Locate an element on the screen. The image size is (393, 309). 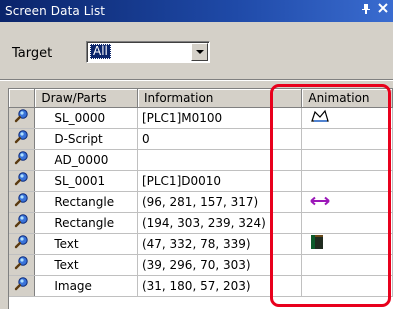
column-header-draw-parts: Draw/Parts is located at coordinates (86, 98).